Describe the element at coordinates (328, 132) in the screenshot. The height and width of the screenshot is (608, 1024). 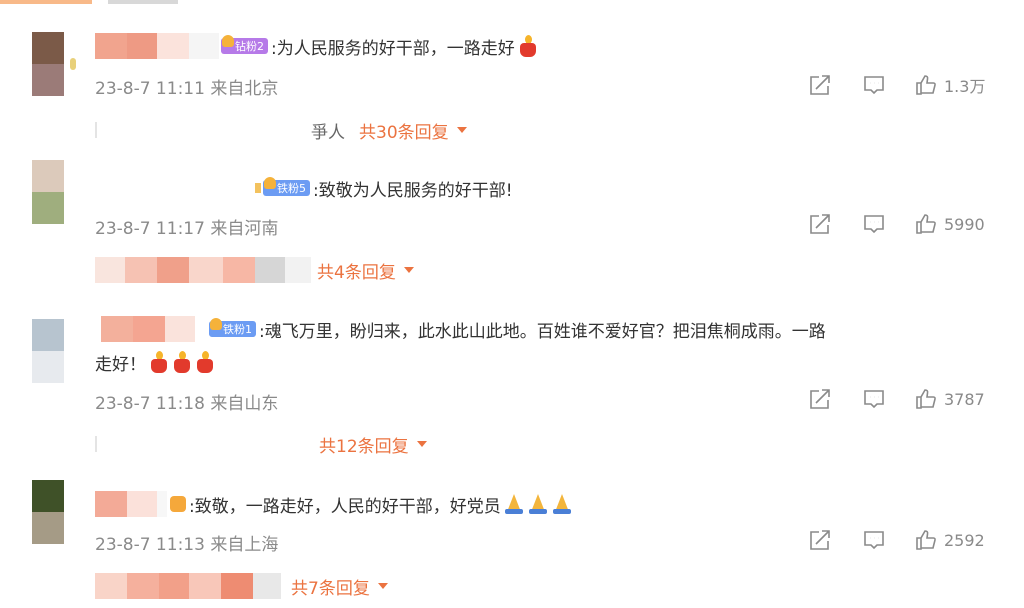
I see `reply-preview-text: 爭人` at that location.